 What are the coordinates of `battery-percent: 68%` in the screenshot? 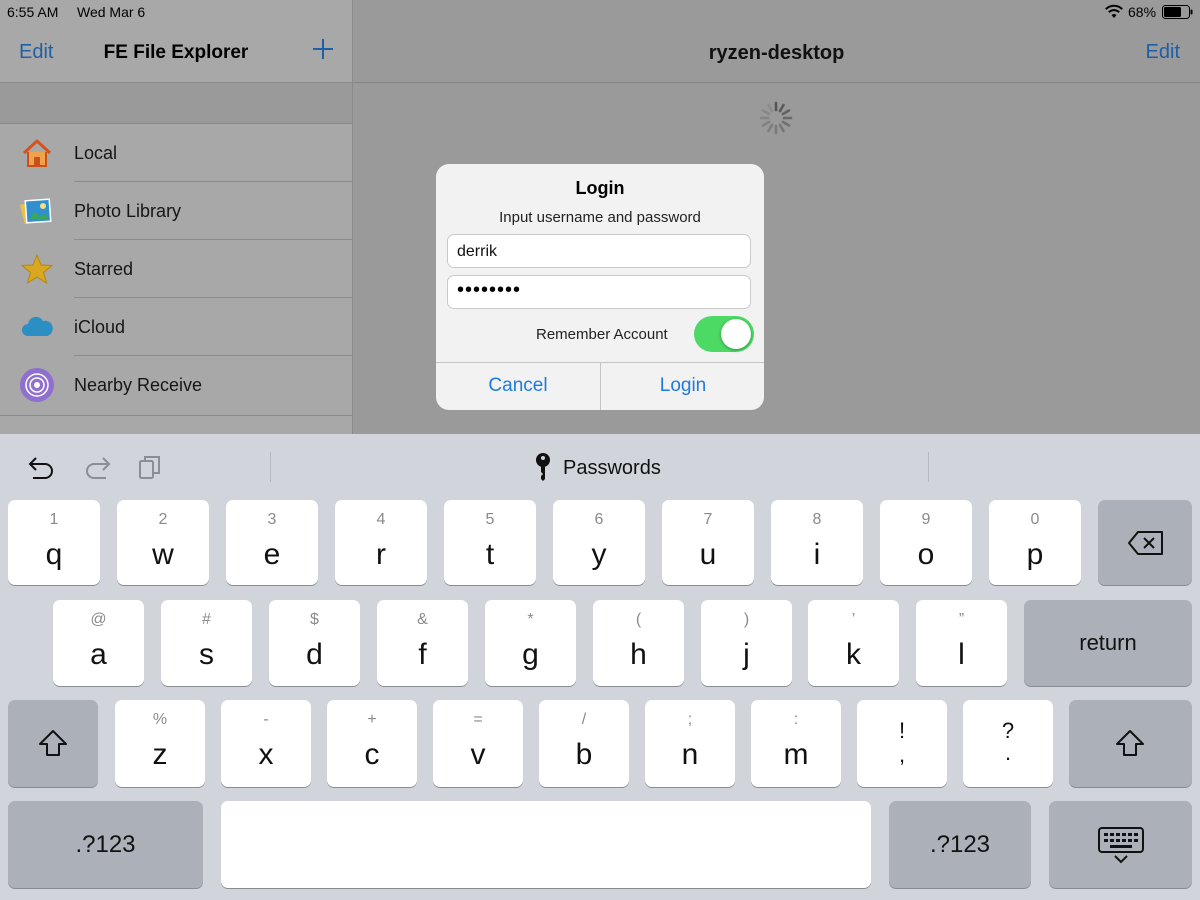 It's located at (1142, 12).